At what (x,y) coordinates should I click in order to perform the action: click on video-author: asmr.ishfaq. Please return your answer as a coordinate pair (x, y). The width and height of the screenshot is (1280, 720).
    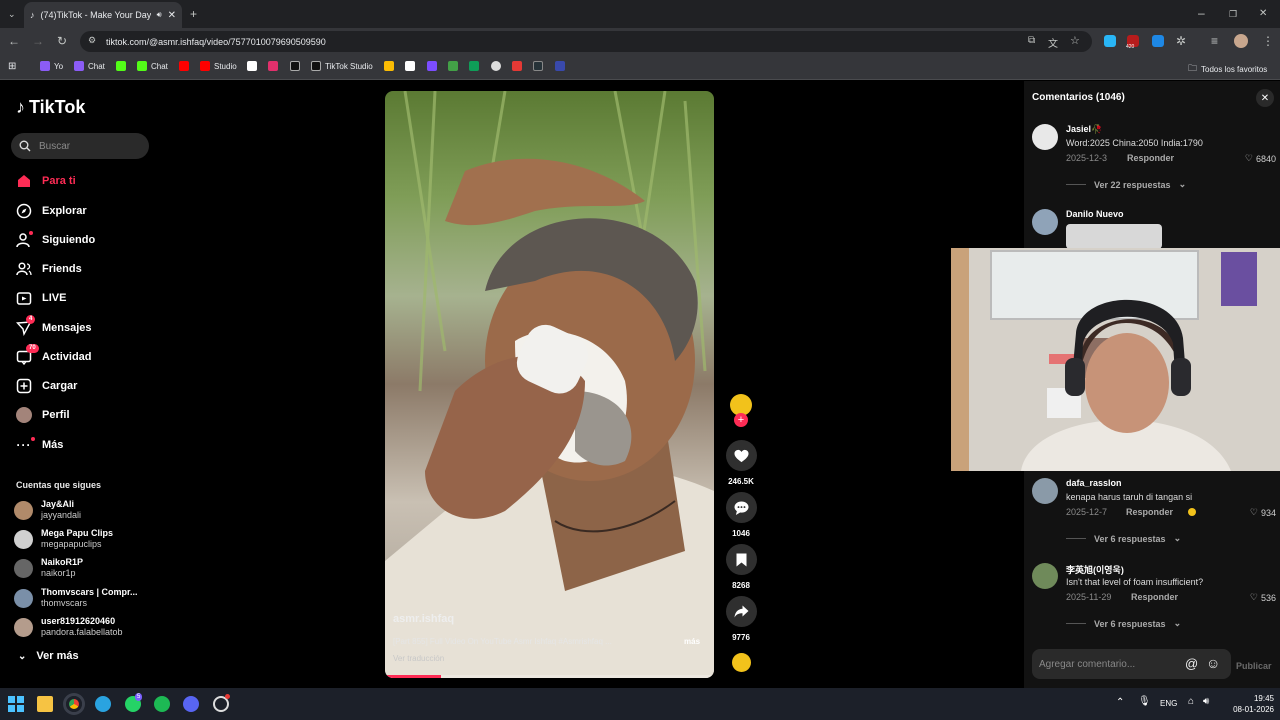
    Looking at the image, I should click on (423, 619).